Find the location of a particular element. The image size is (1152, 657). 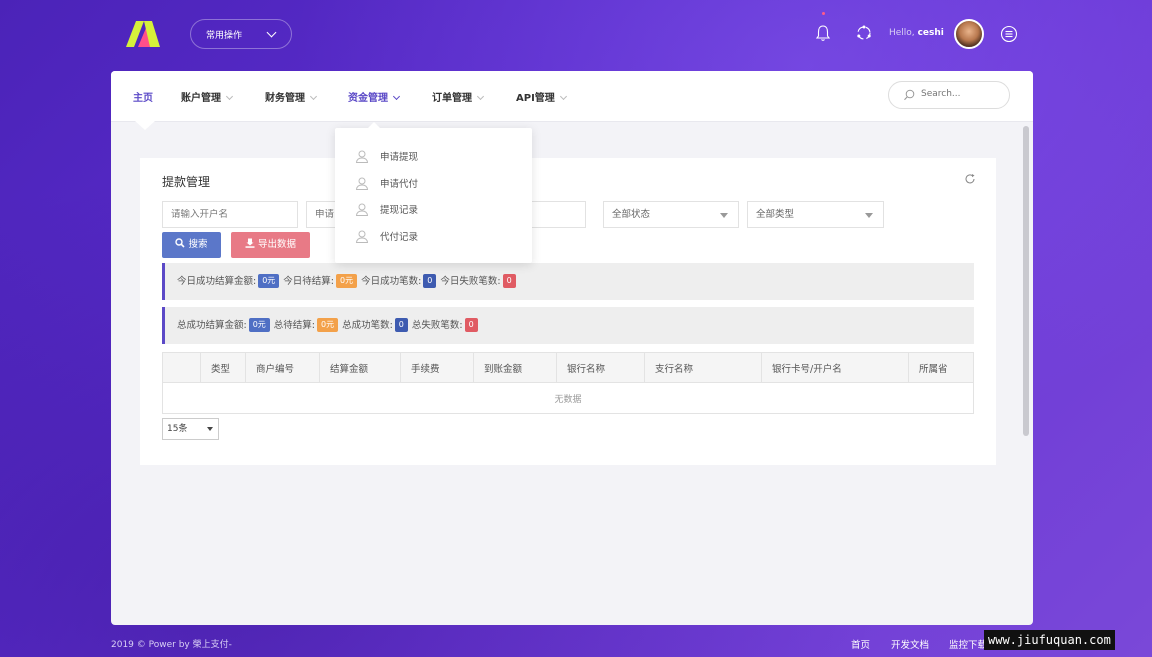

logo is located at coordinates (144, 34).